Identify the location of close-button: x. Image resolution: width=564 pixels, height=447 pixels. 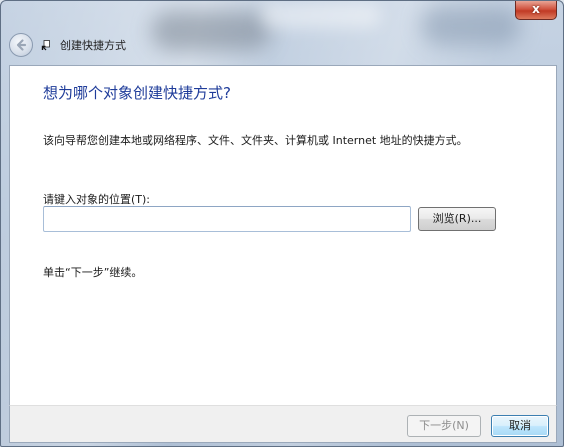
(536, 10).